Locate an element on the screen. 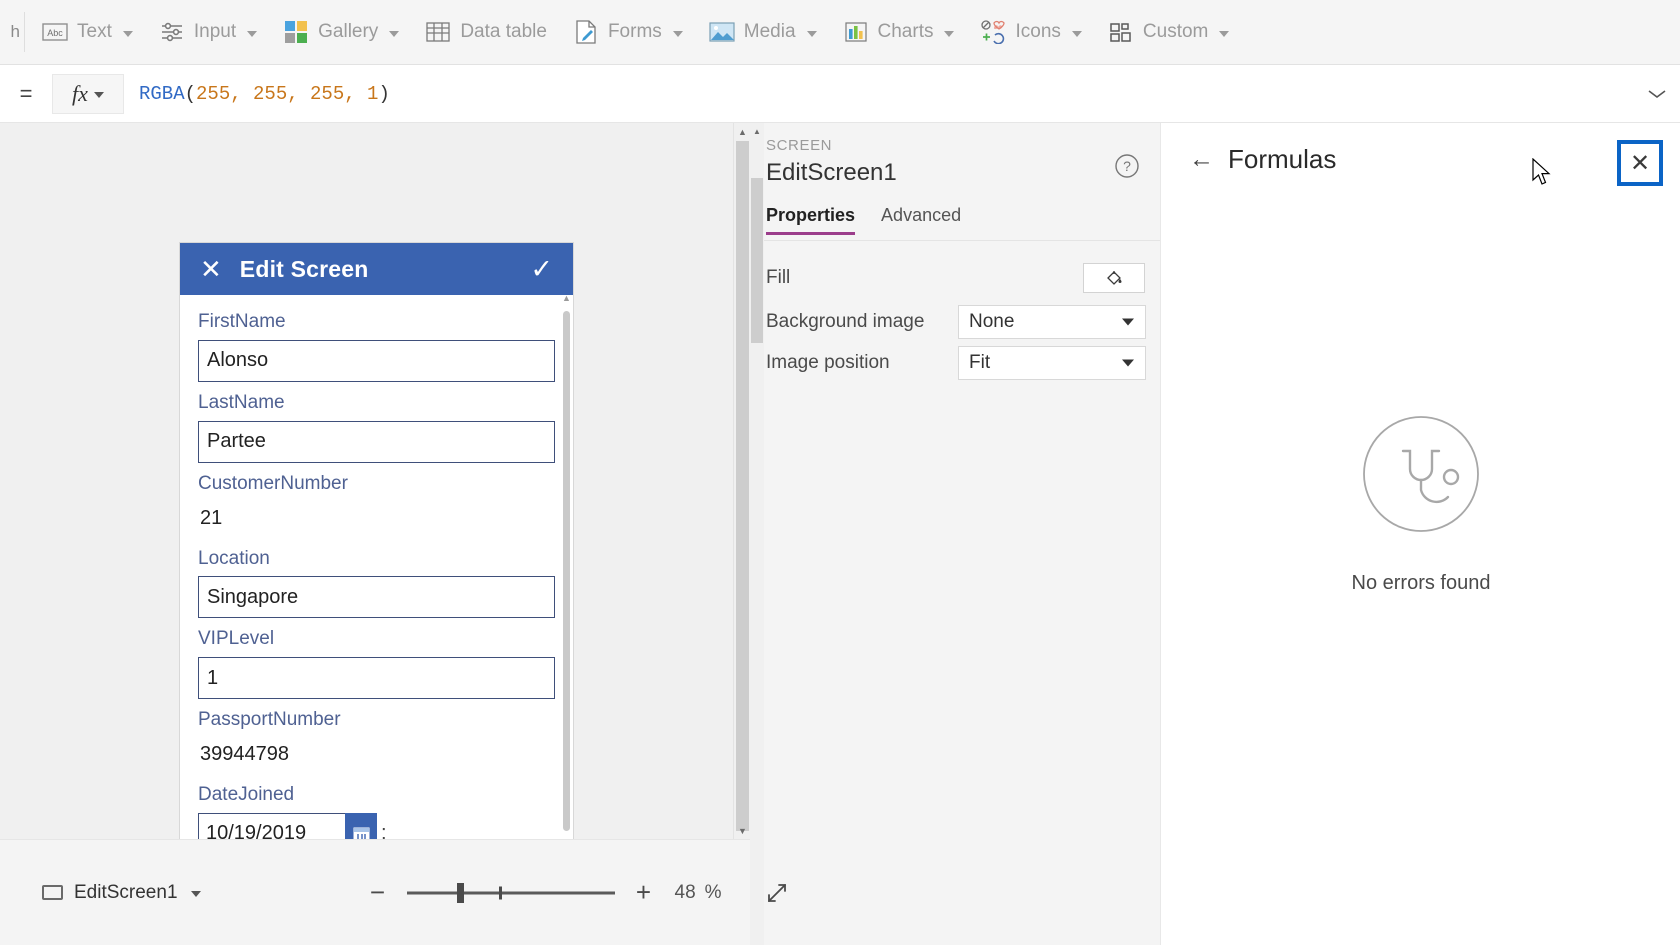 The width and height of the screenshot is (1680, 945). toolbar-item-icons: Icons is located at coordinates (1030, 32).